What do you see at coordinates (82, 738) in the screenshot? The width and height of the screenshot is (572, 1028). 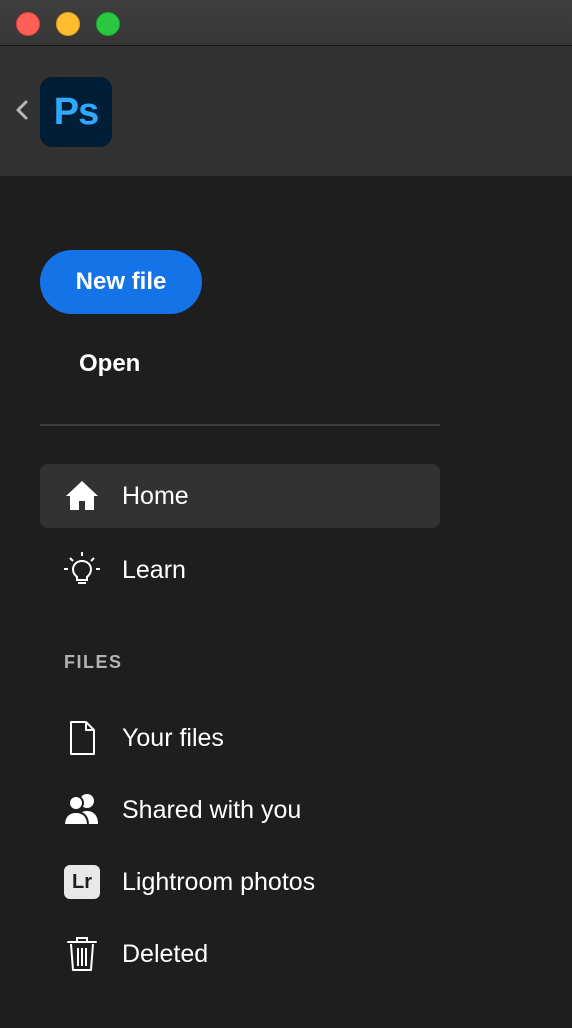 I see `file-icon` at bounding box center [82, 738].